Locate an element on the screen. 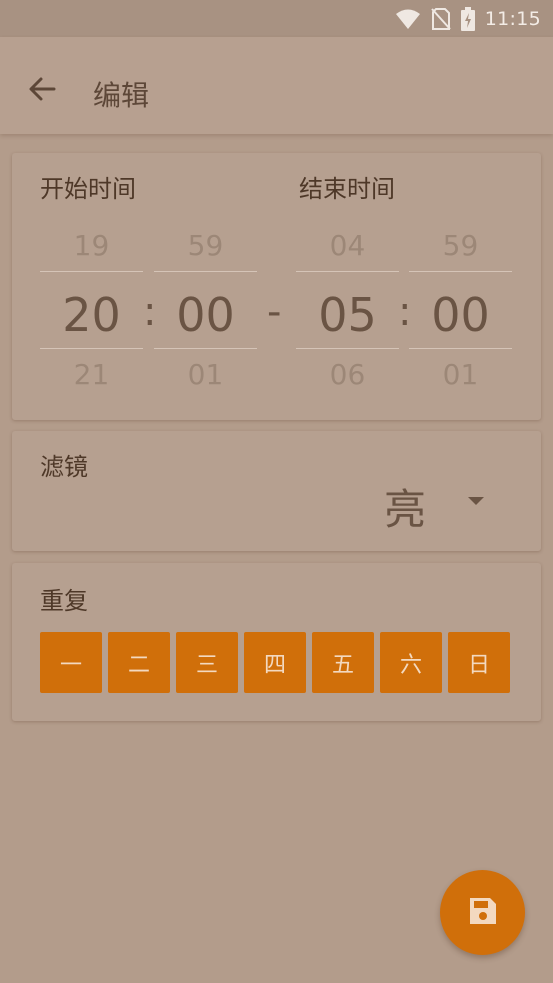 This screenshot has height=983, width=553. start-hour-picker: 19 20 21 is located at coordinates (91, 340).